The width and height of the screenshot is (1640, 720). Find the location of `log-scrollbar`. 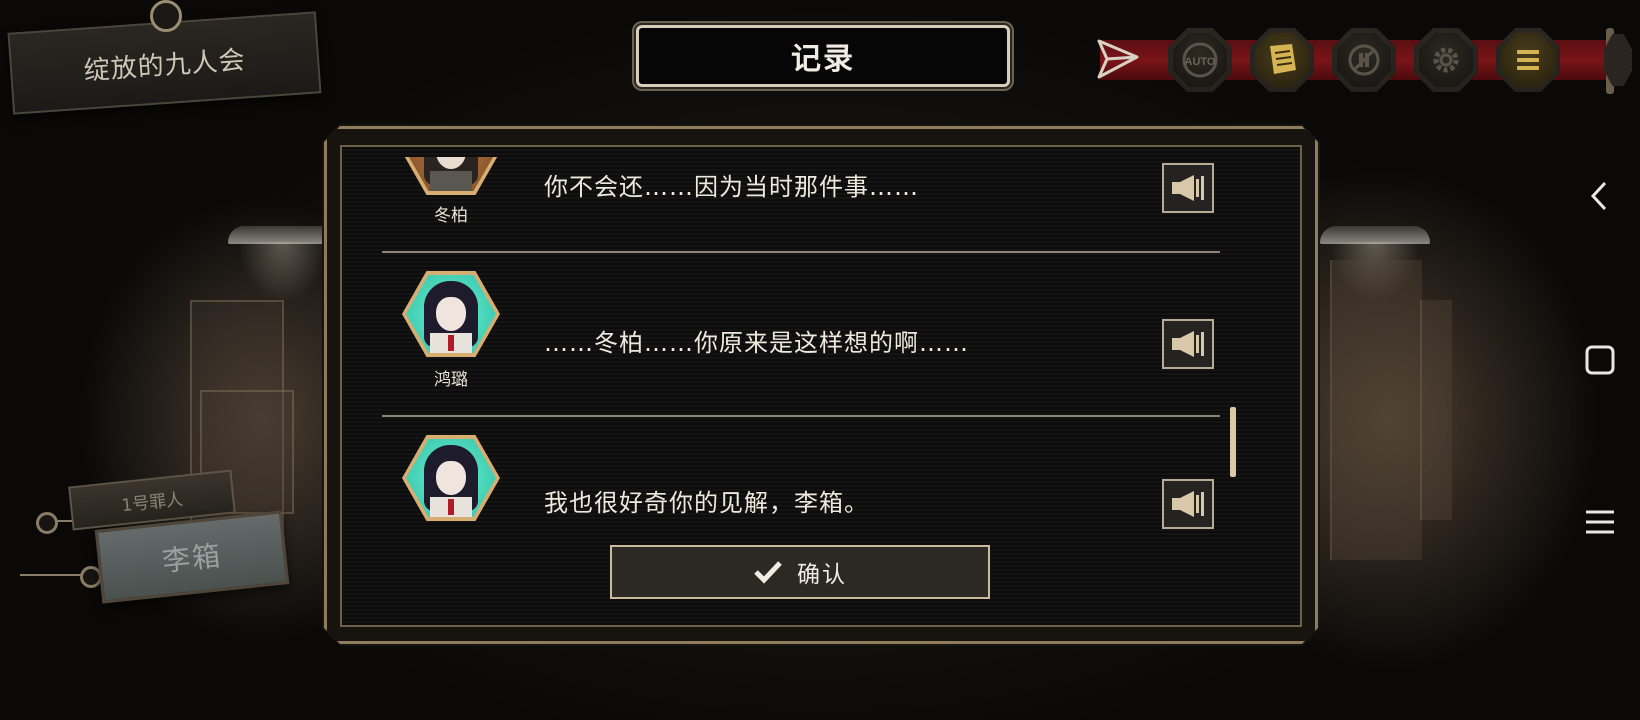

log-scrollbar is located at coordinates (1233, 442).